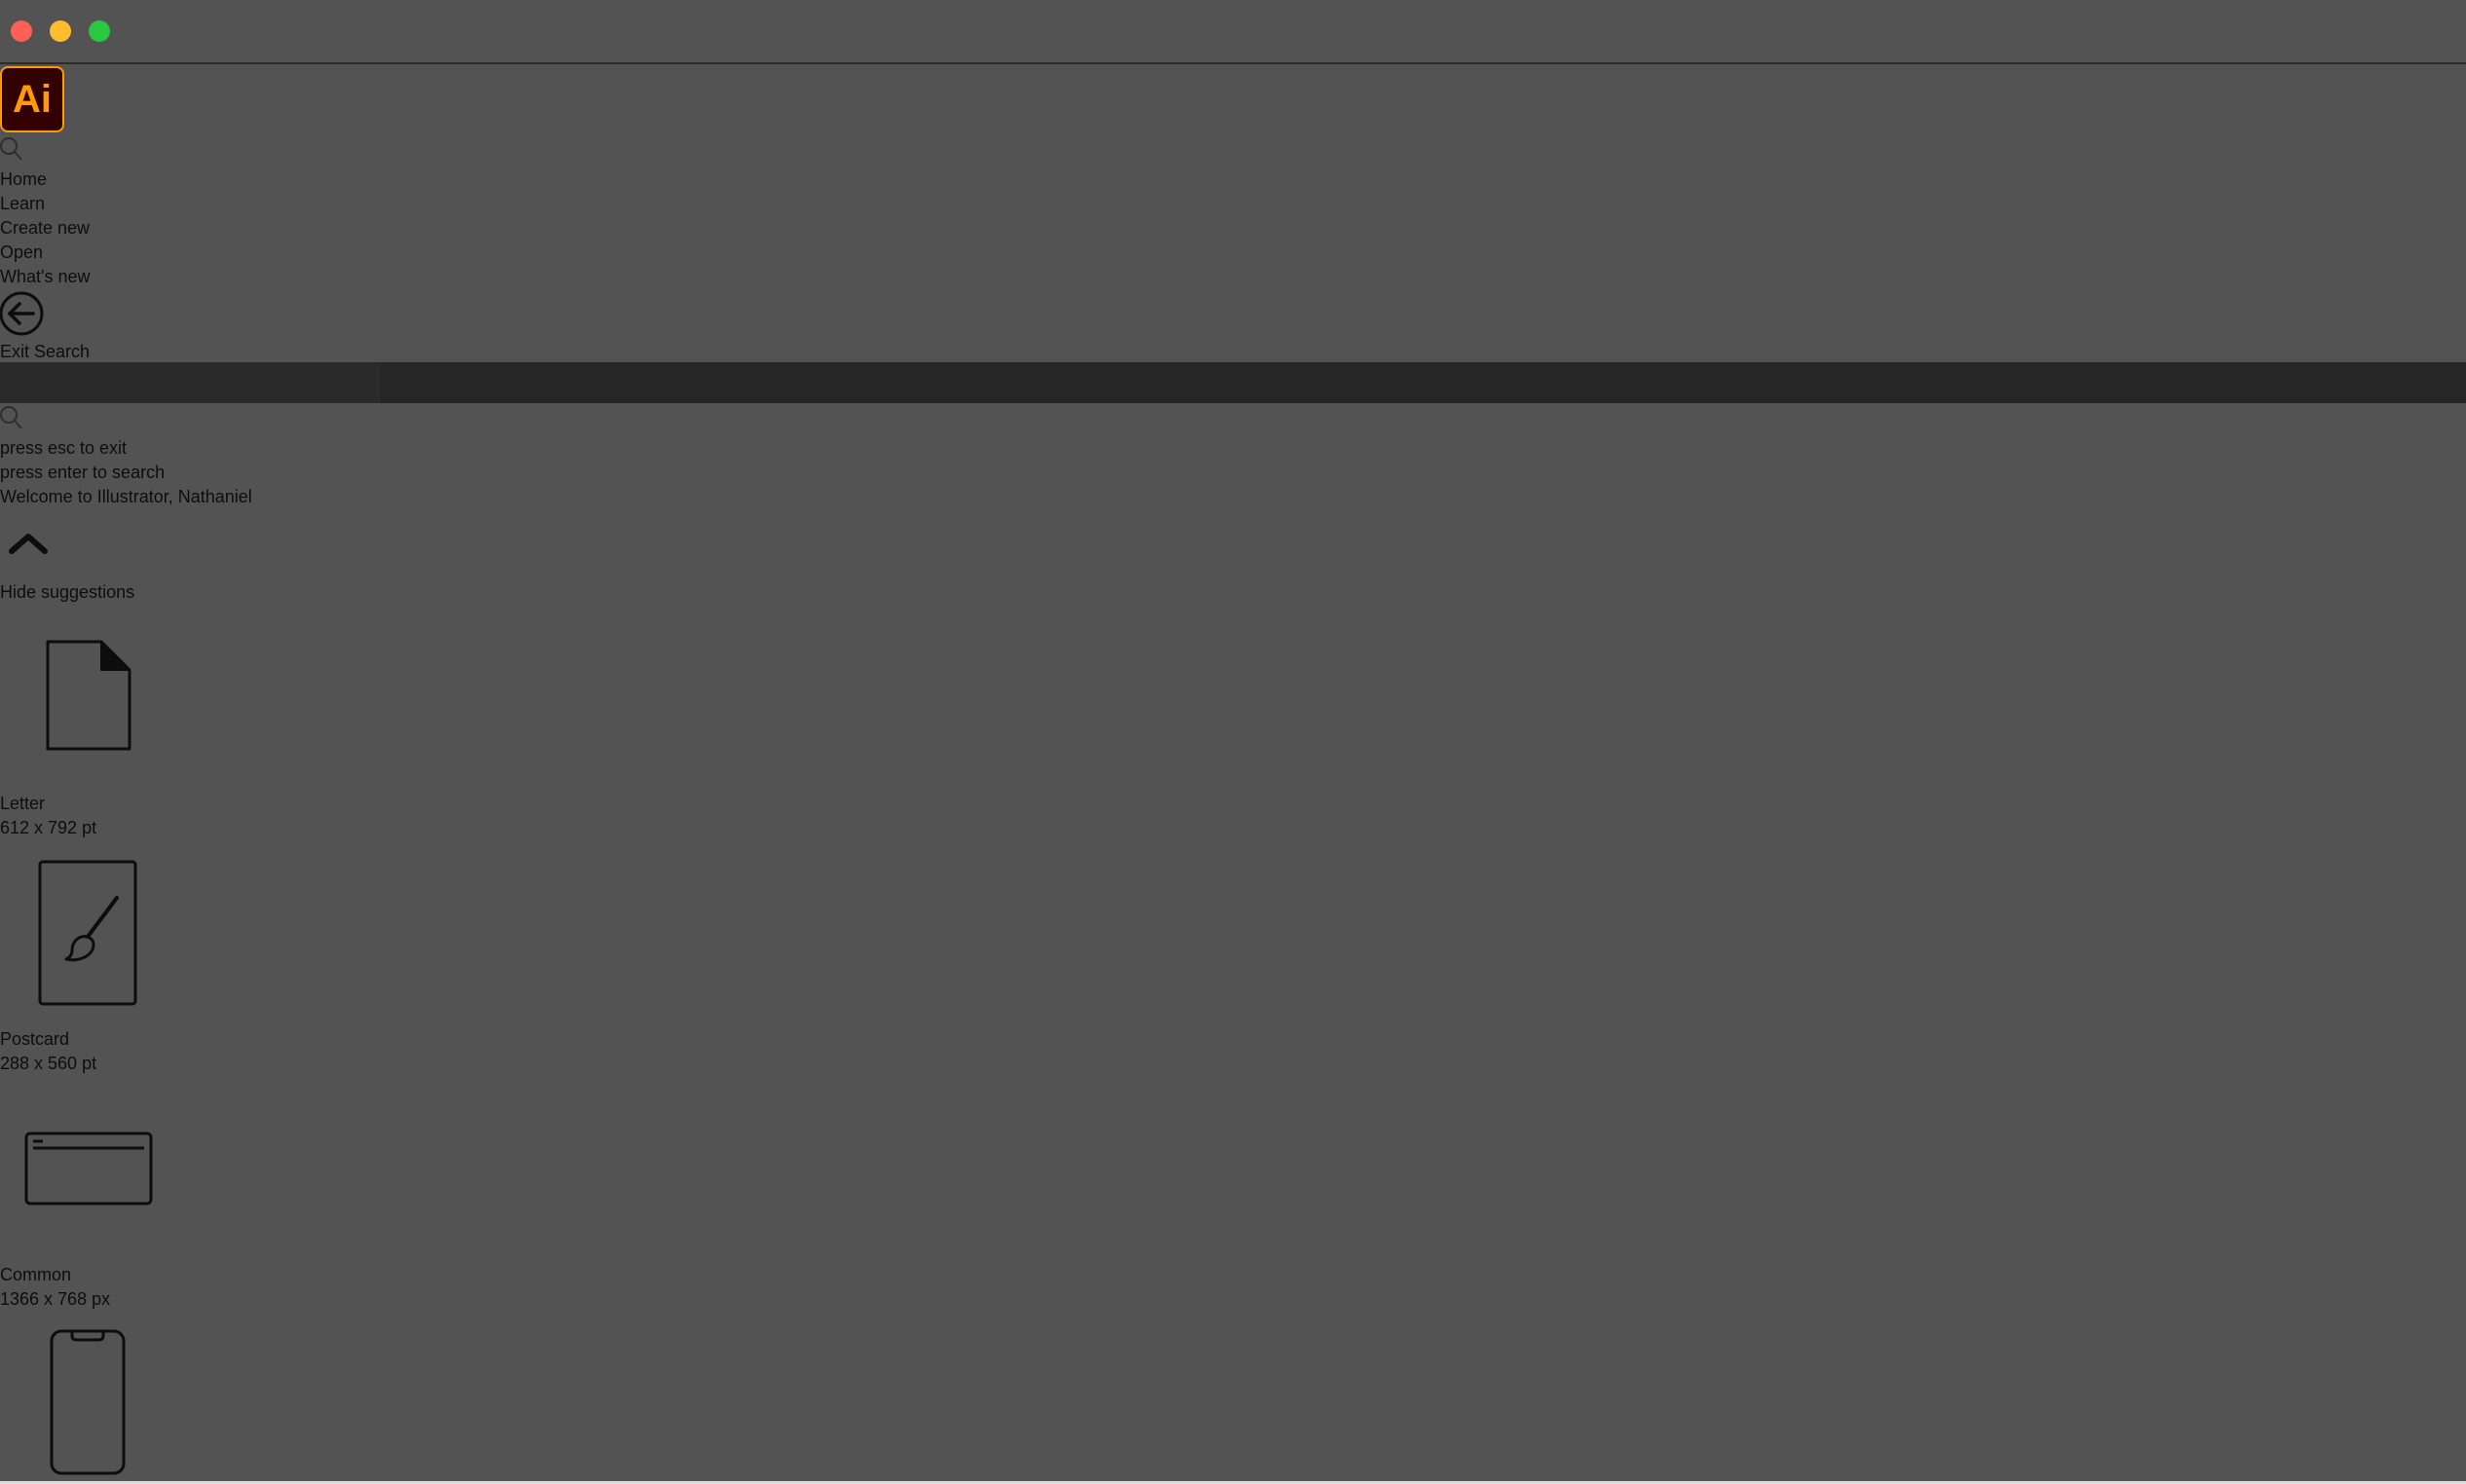  Describe the element at coordinates (49, 1063) in the screenshot. I see `preset-size-postcard: 288 x 560 pt` at that location.